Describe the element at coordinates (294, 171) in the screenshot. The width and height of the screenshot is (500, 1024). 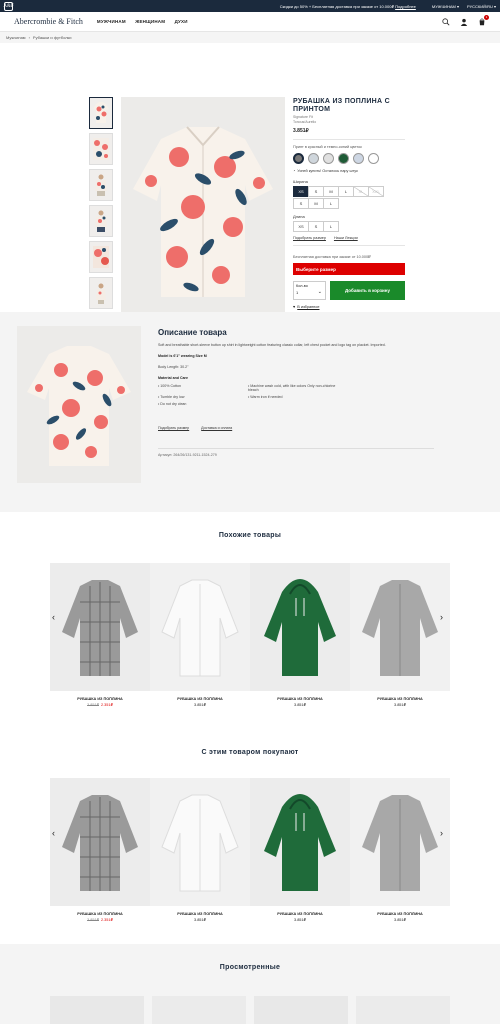
I see `clock-icon: ◔` at that location.